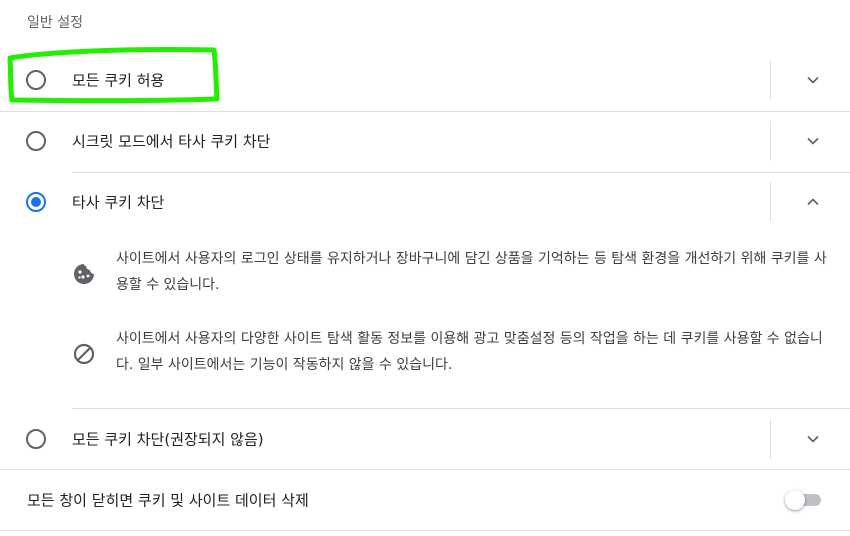  What do you see at coordinates (425, 141) in the screenshot?
I see `radio-option-block-third-party-incognito: 시크릿 모드에서 타사 쿠키 차단` at bounding box center [425, 141].